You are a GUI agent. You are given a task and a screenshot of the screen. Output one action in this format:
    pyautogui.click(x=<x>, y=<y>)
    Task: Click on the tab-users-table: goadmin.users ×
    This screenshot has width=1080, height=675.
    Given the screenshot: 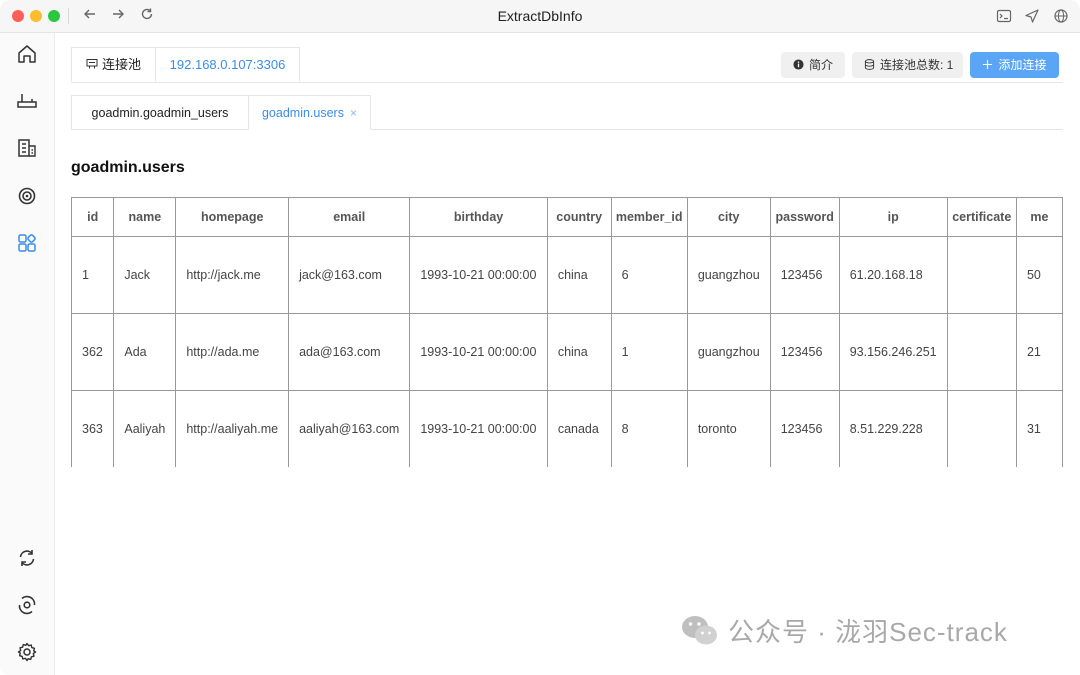 What is the action you would take?
    pyautogui.click(x=309, y=112)
    